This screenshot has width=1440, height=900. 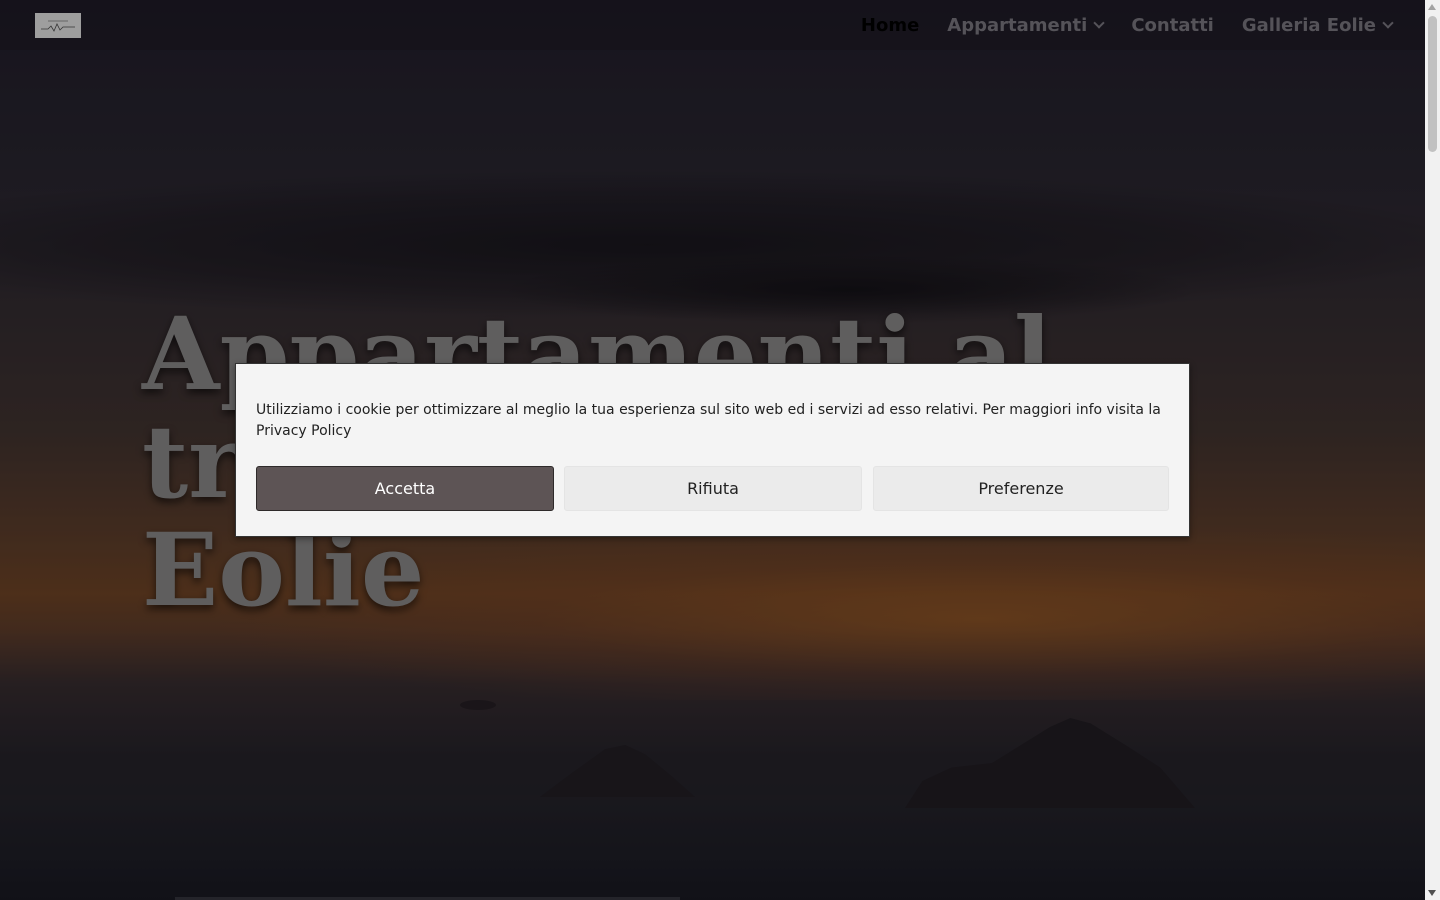 What do you see at coordinates (713, 488) in the screenshot?
I see `reject-button: Rifiuta` at bounding box center [713, 488].